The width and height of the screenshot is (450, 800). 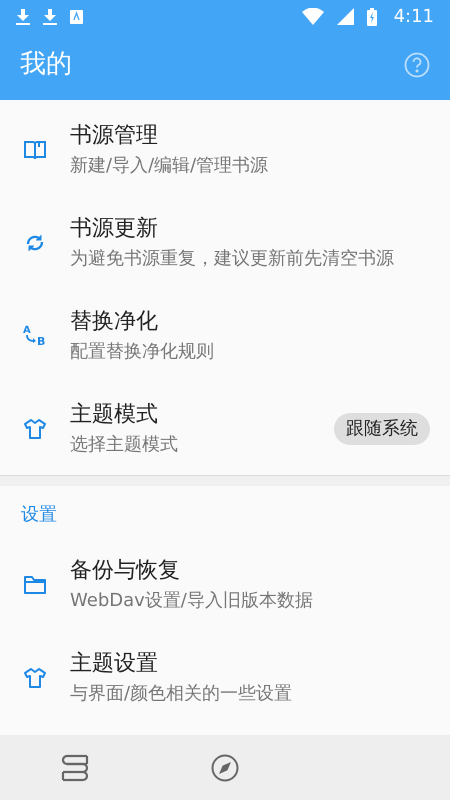 I want to click on item-title: 主题设置, so click(x=260, y=663).